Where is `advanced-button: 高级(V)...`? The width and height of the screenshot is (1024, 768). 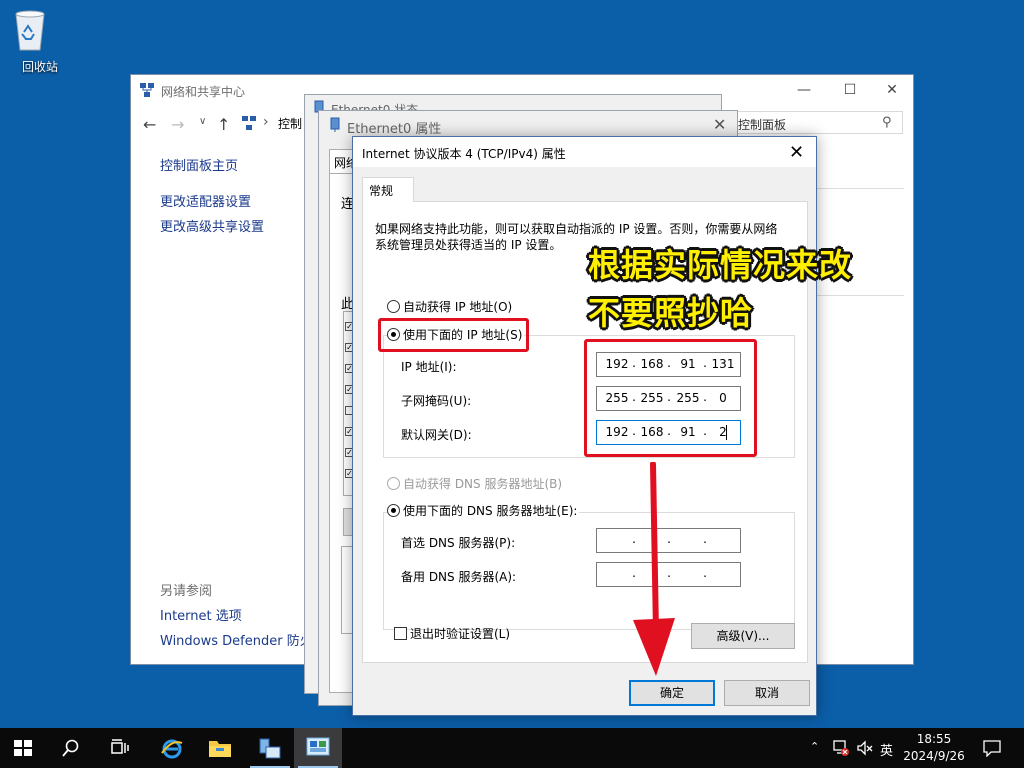 advanced-button: 高级(V)... is located at coordinates (743, 636).